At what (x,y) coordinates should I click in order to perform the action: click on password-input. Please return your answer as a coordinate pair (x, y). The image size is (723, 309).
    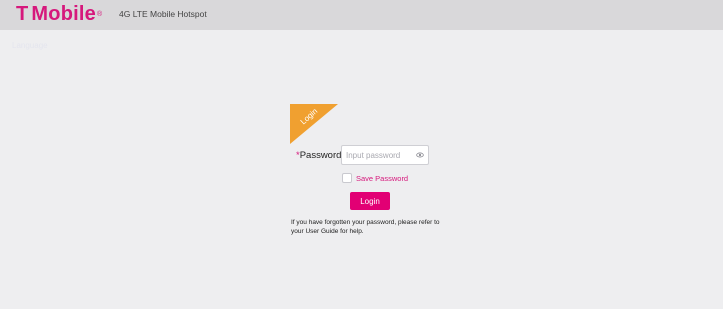
    Looking at the image, I should click on (381, 155).